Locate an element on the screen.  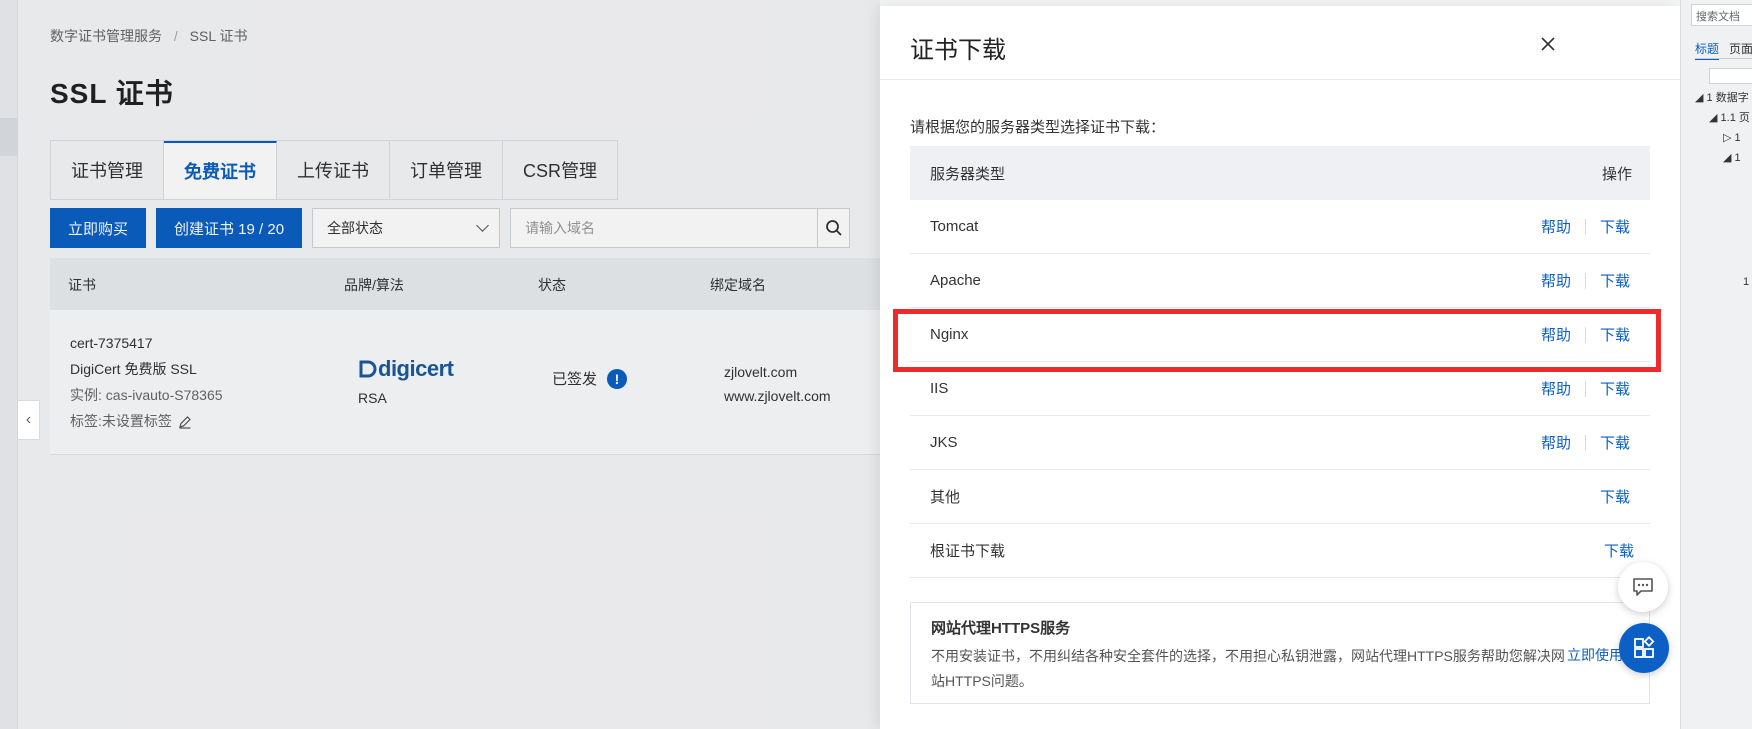
server-type-label: IIS is located at coordinates (939, 388).